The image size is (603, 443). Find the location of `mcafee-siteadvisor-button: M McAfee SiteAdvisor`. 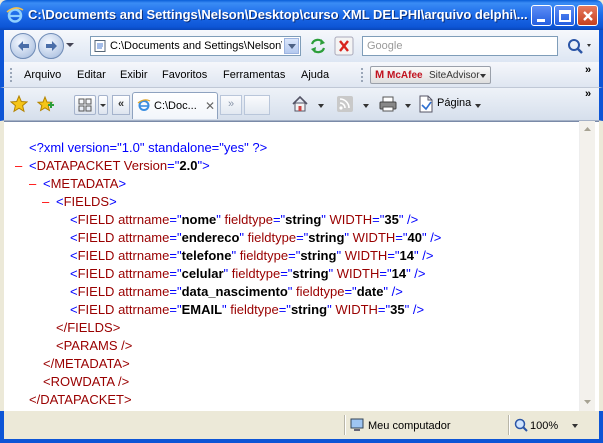

mcafee-siteadvisor-button: M McAfee SiteAdvisor is located at coordinates (430, 75).